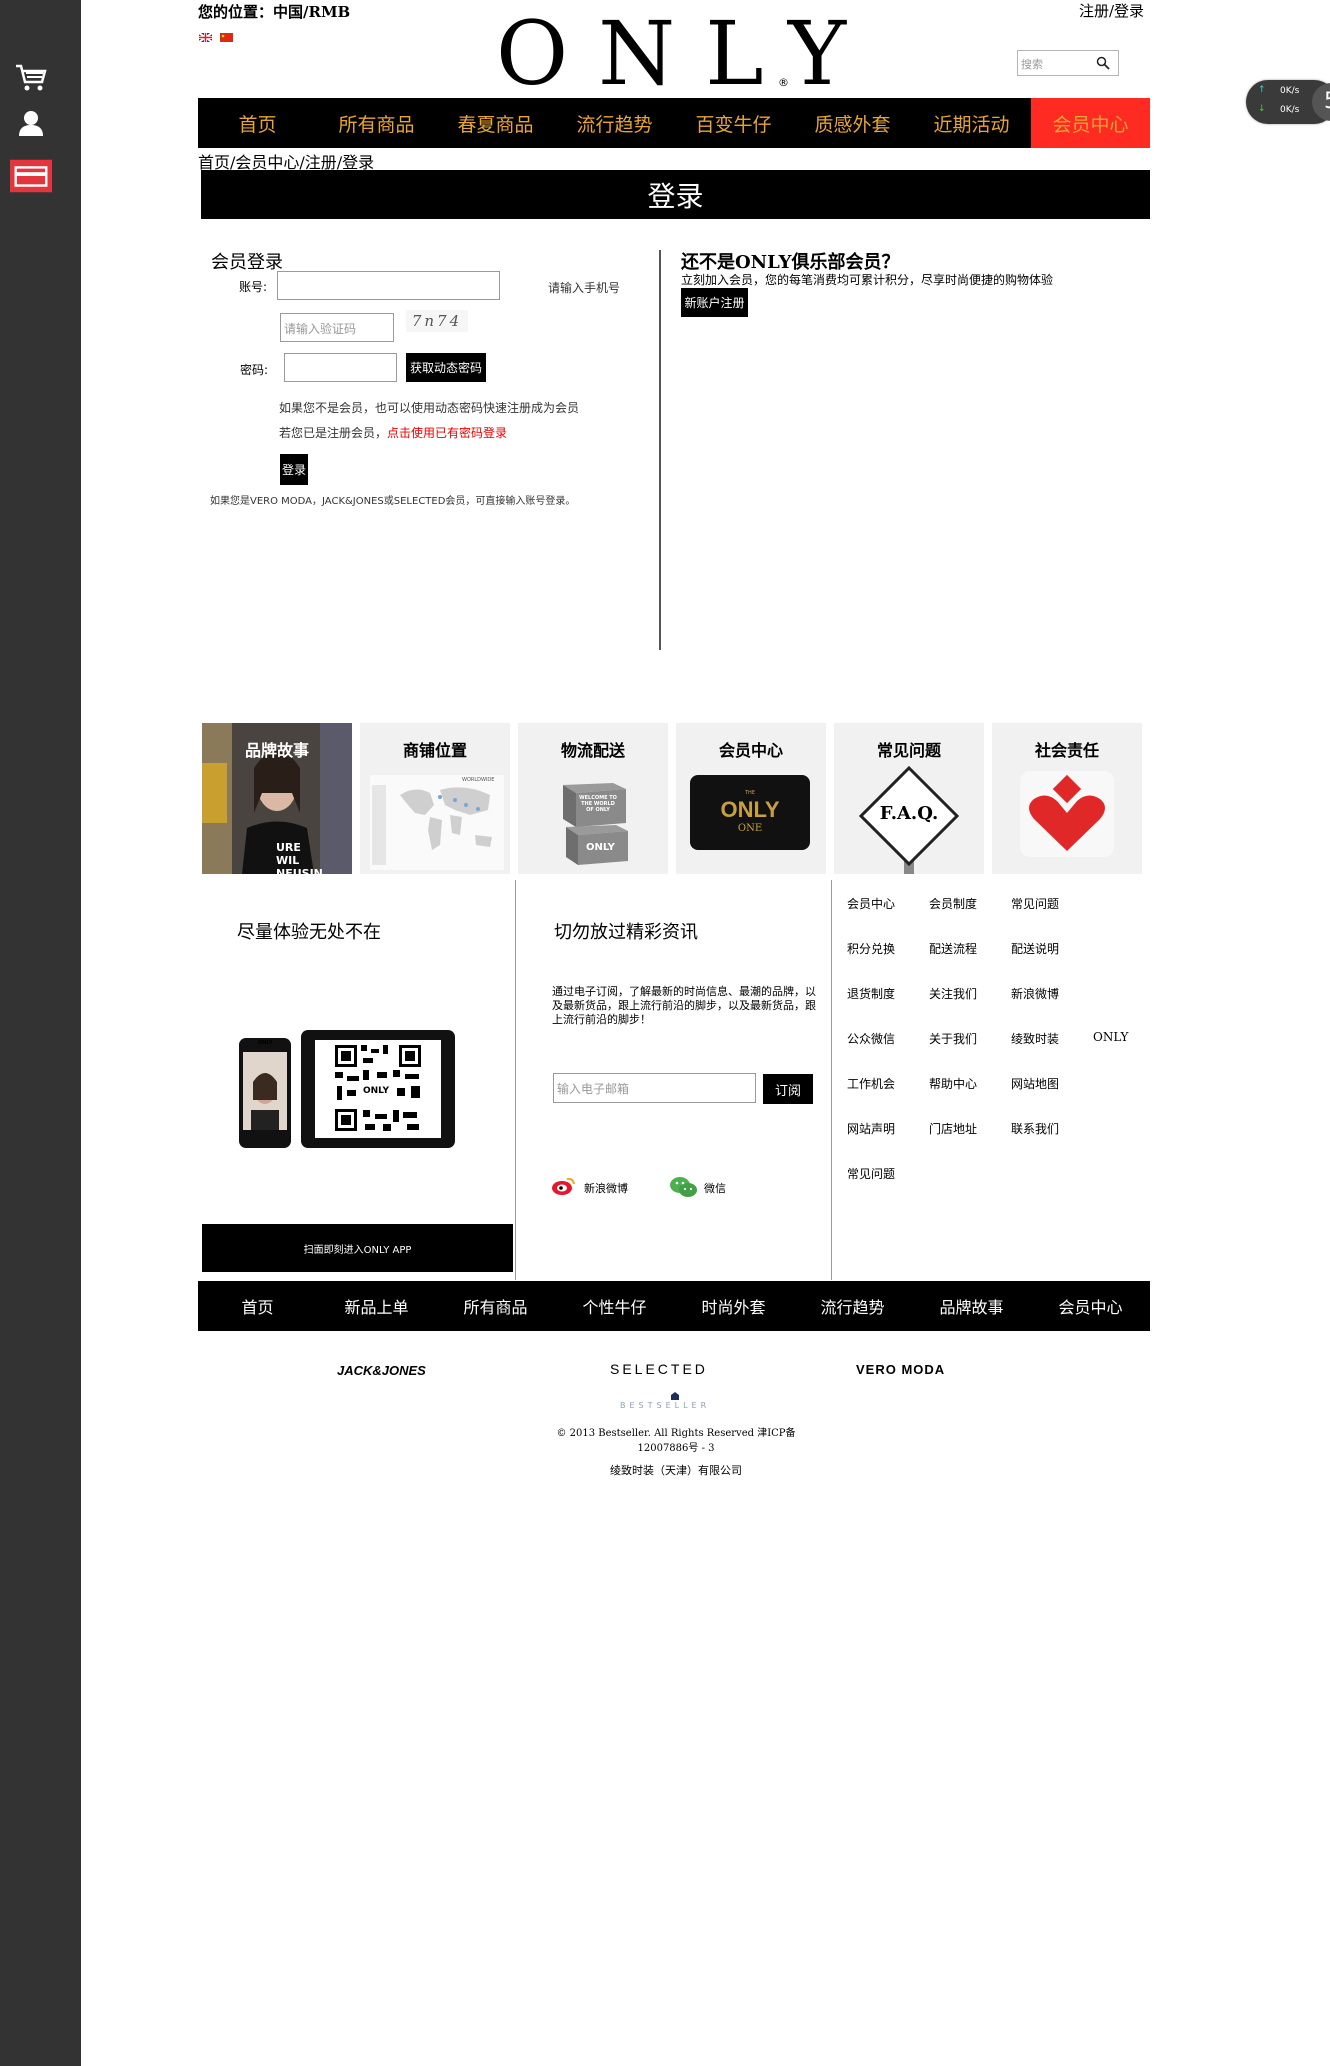  What do you see at coordinates (254, 370) in the screenshot?
I see `password-label: 密码:` at bounding box center [254, 370].